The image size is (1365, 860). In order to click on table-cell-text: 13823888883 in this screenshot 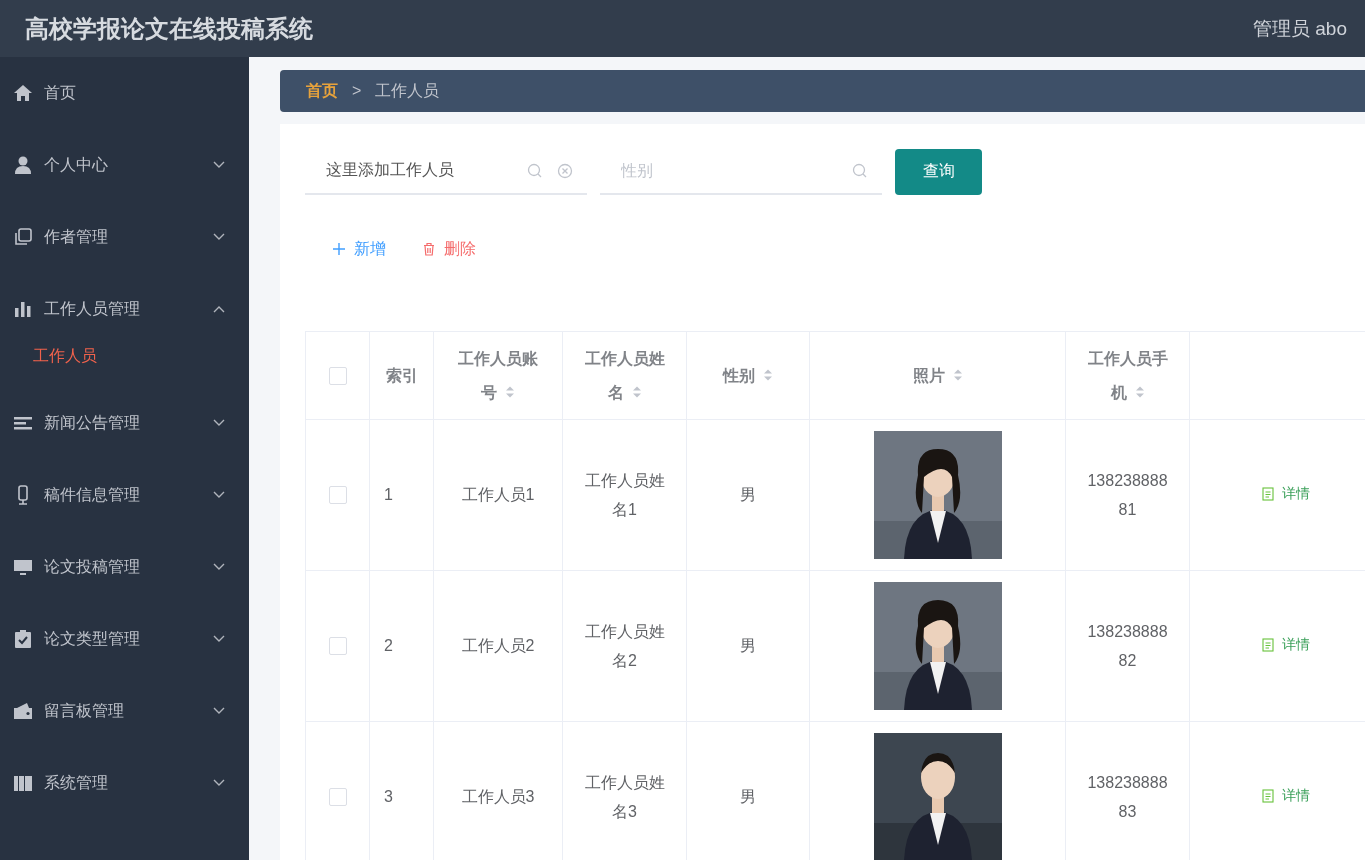, I will do `click(1127, 797)`.